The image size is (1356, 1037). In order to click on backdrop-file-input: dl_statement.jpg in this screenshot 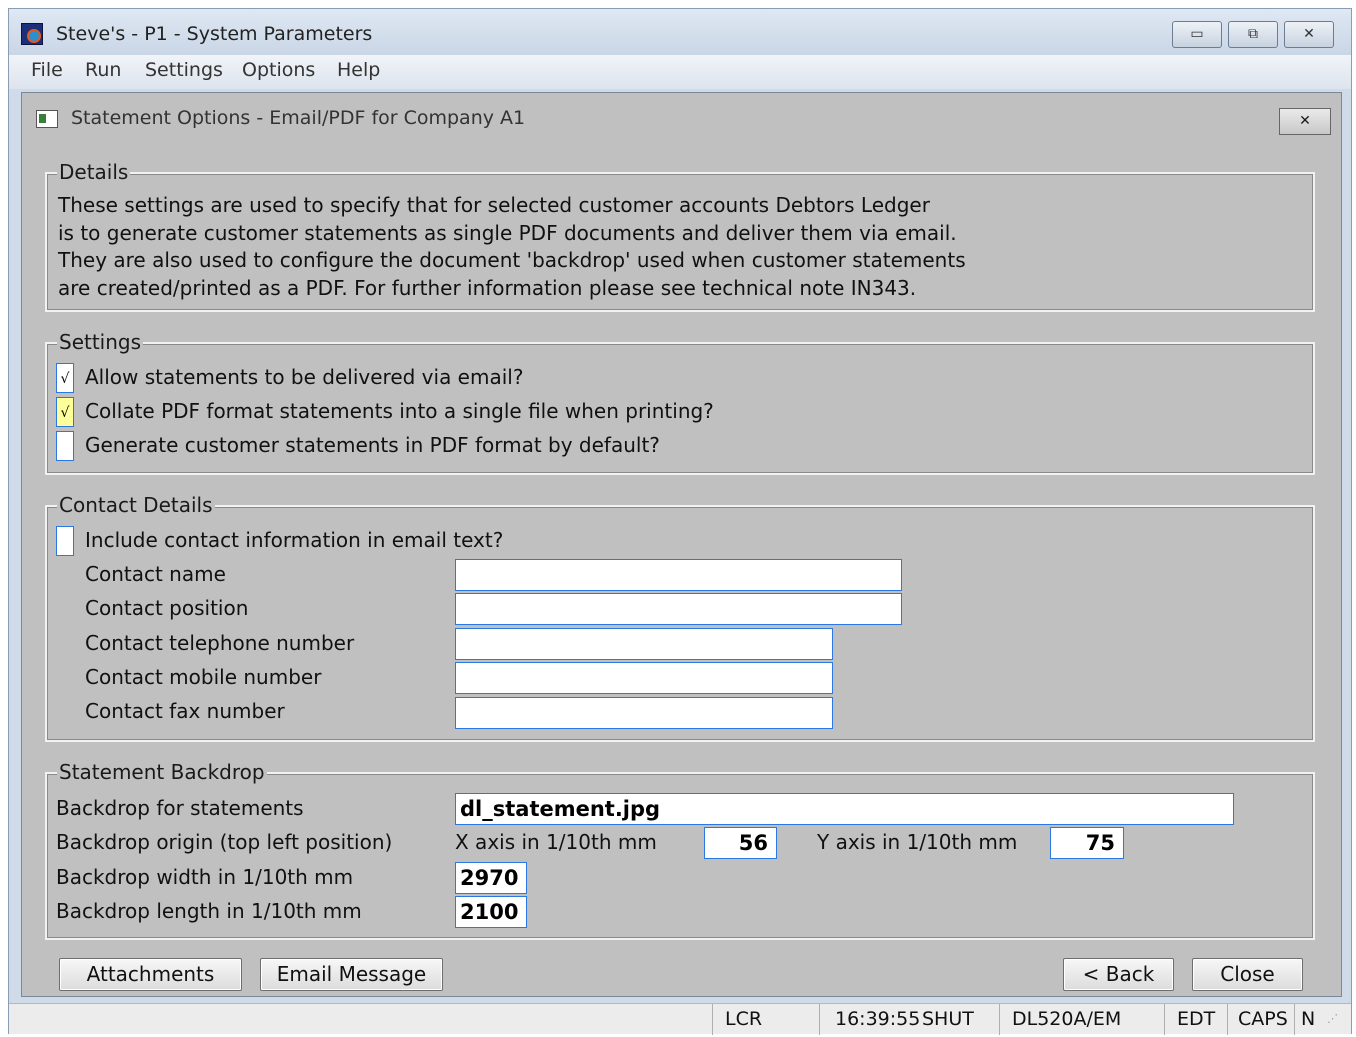, I will do `click(844, 809)`.